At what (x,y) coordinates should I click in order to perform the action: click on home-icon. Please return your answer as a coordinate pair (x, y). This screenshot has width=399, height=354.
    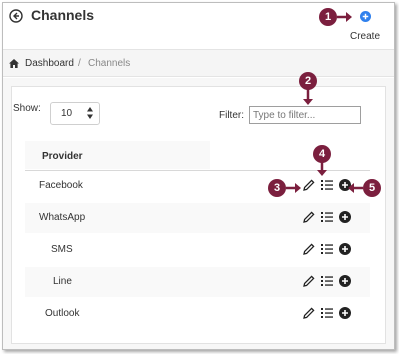
    Looking at the image, I should click on (14, 63).